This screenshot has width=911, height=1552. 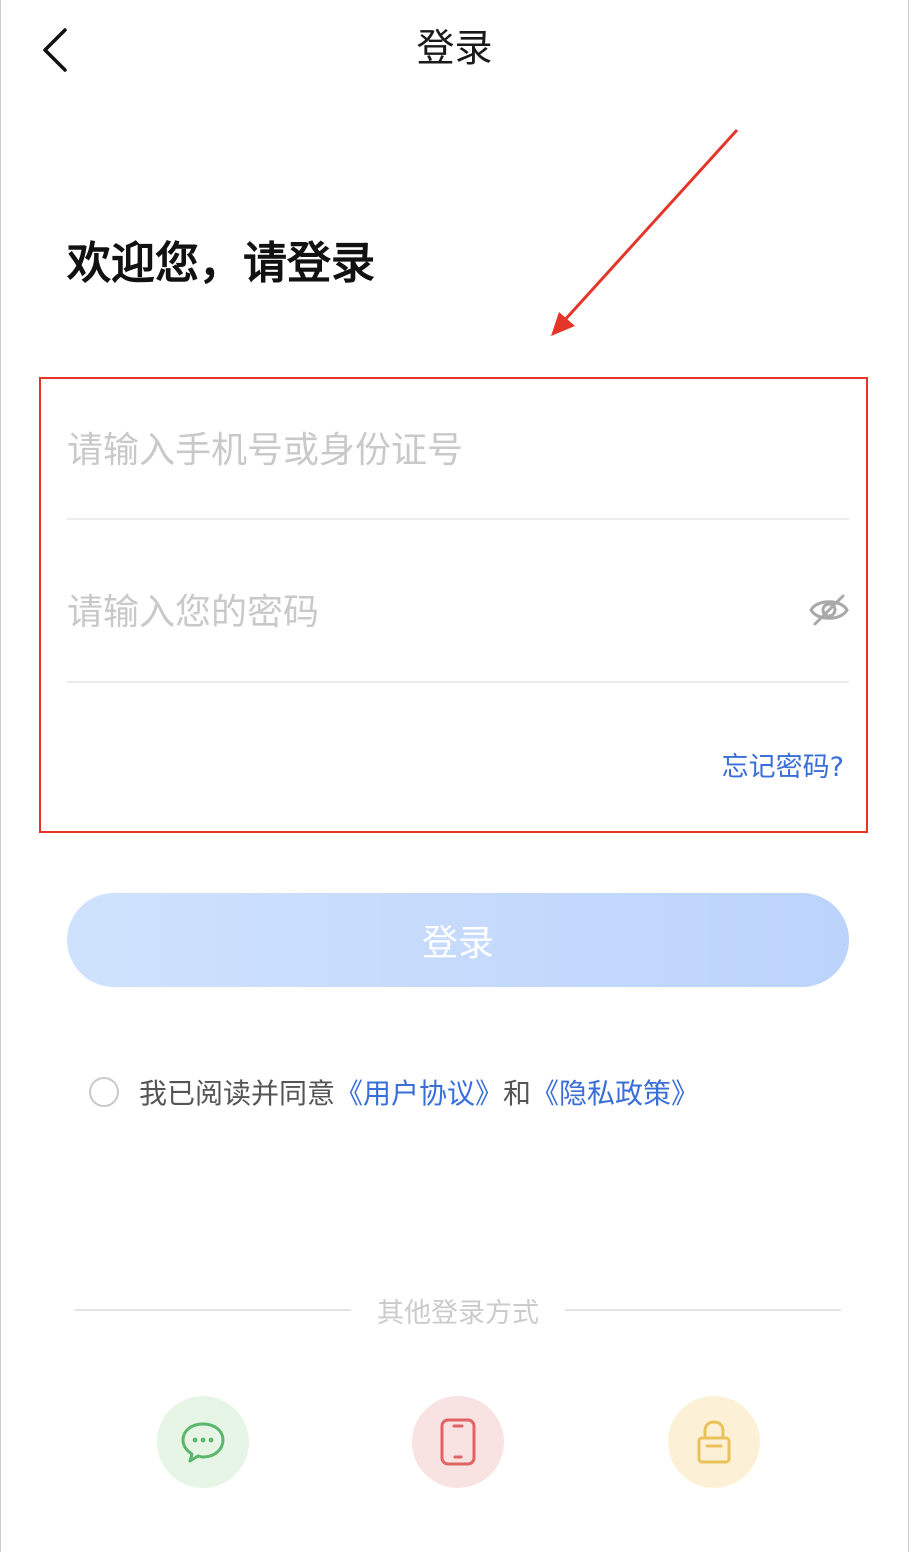 I want to click on password-login-button, so click(x=714, y=1442).